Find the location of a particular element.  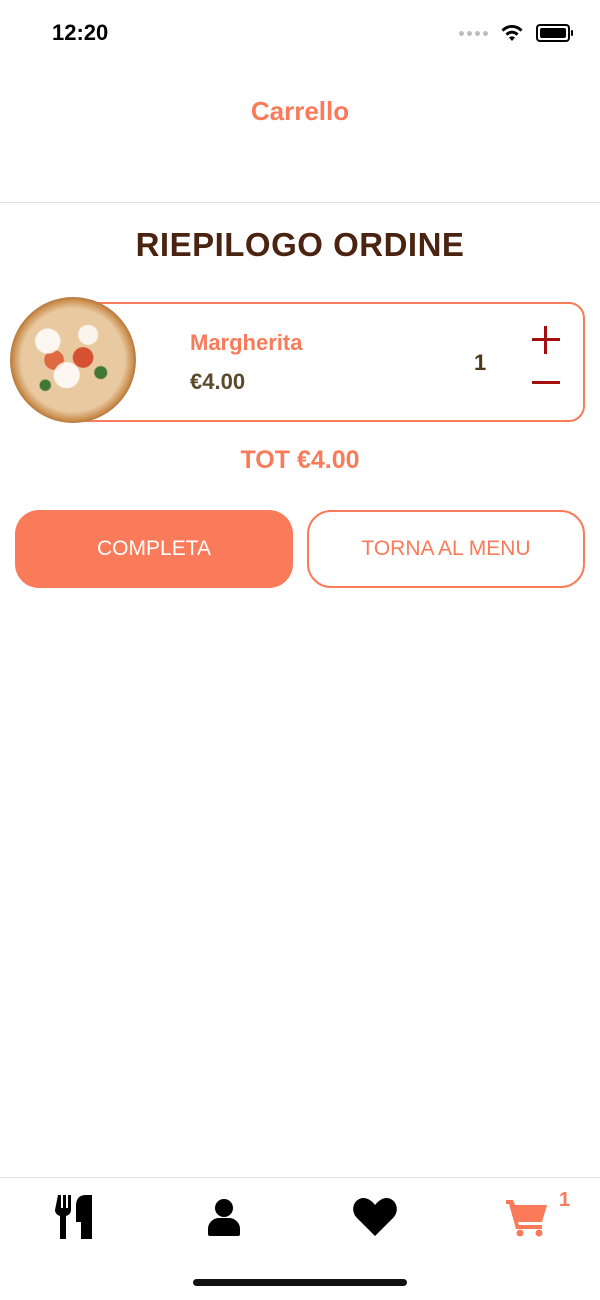

home-indicator is located at coordinates (300, 1282).